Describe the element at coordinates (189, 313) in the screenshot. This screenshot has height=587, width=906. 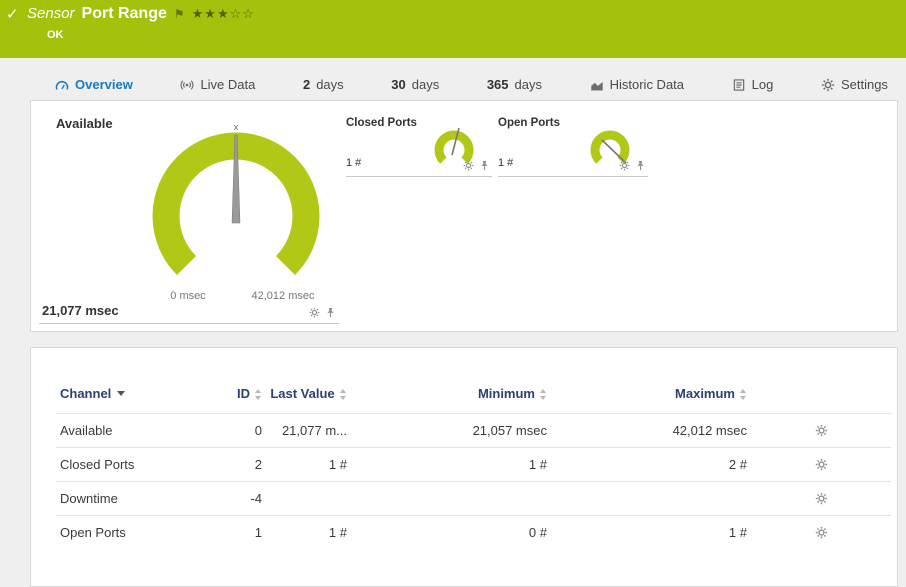
I see `main-gauge-footer: 21,077 msec` at that location.